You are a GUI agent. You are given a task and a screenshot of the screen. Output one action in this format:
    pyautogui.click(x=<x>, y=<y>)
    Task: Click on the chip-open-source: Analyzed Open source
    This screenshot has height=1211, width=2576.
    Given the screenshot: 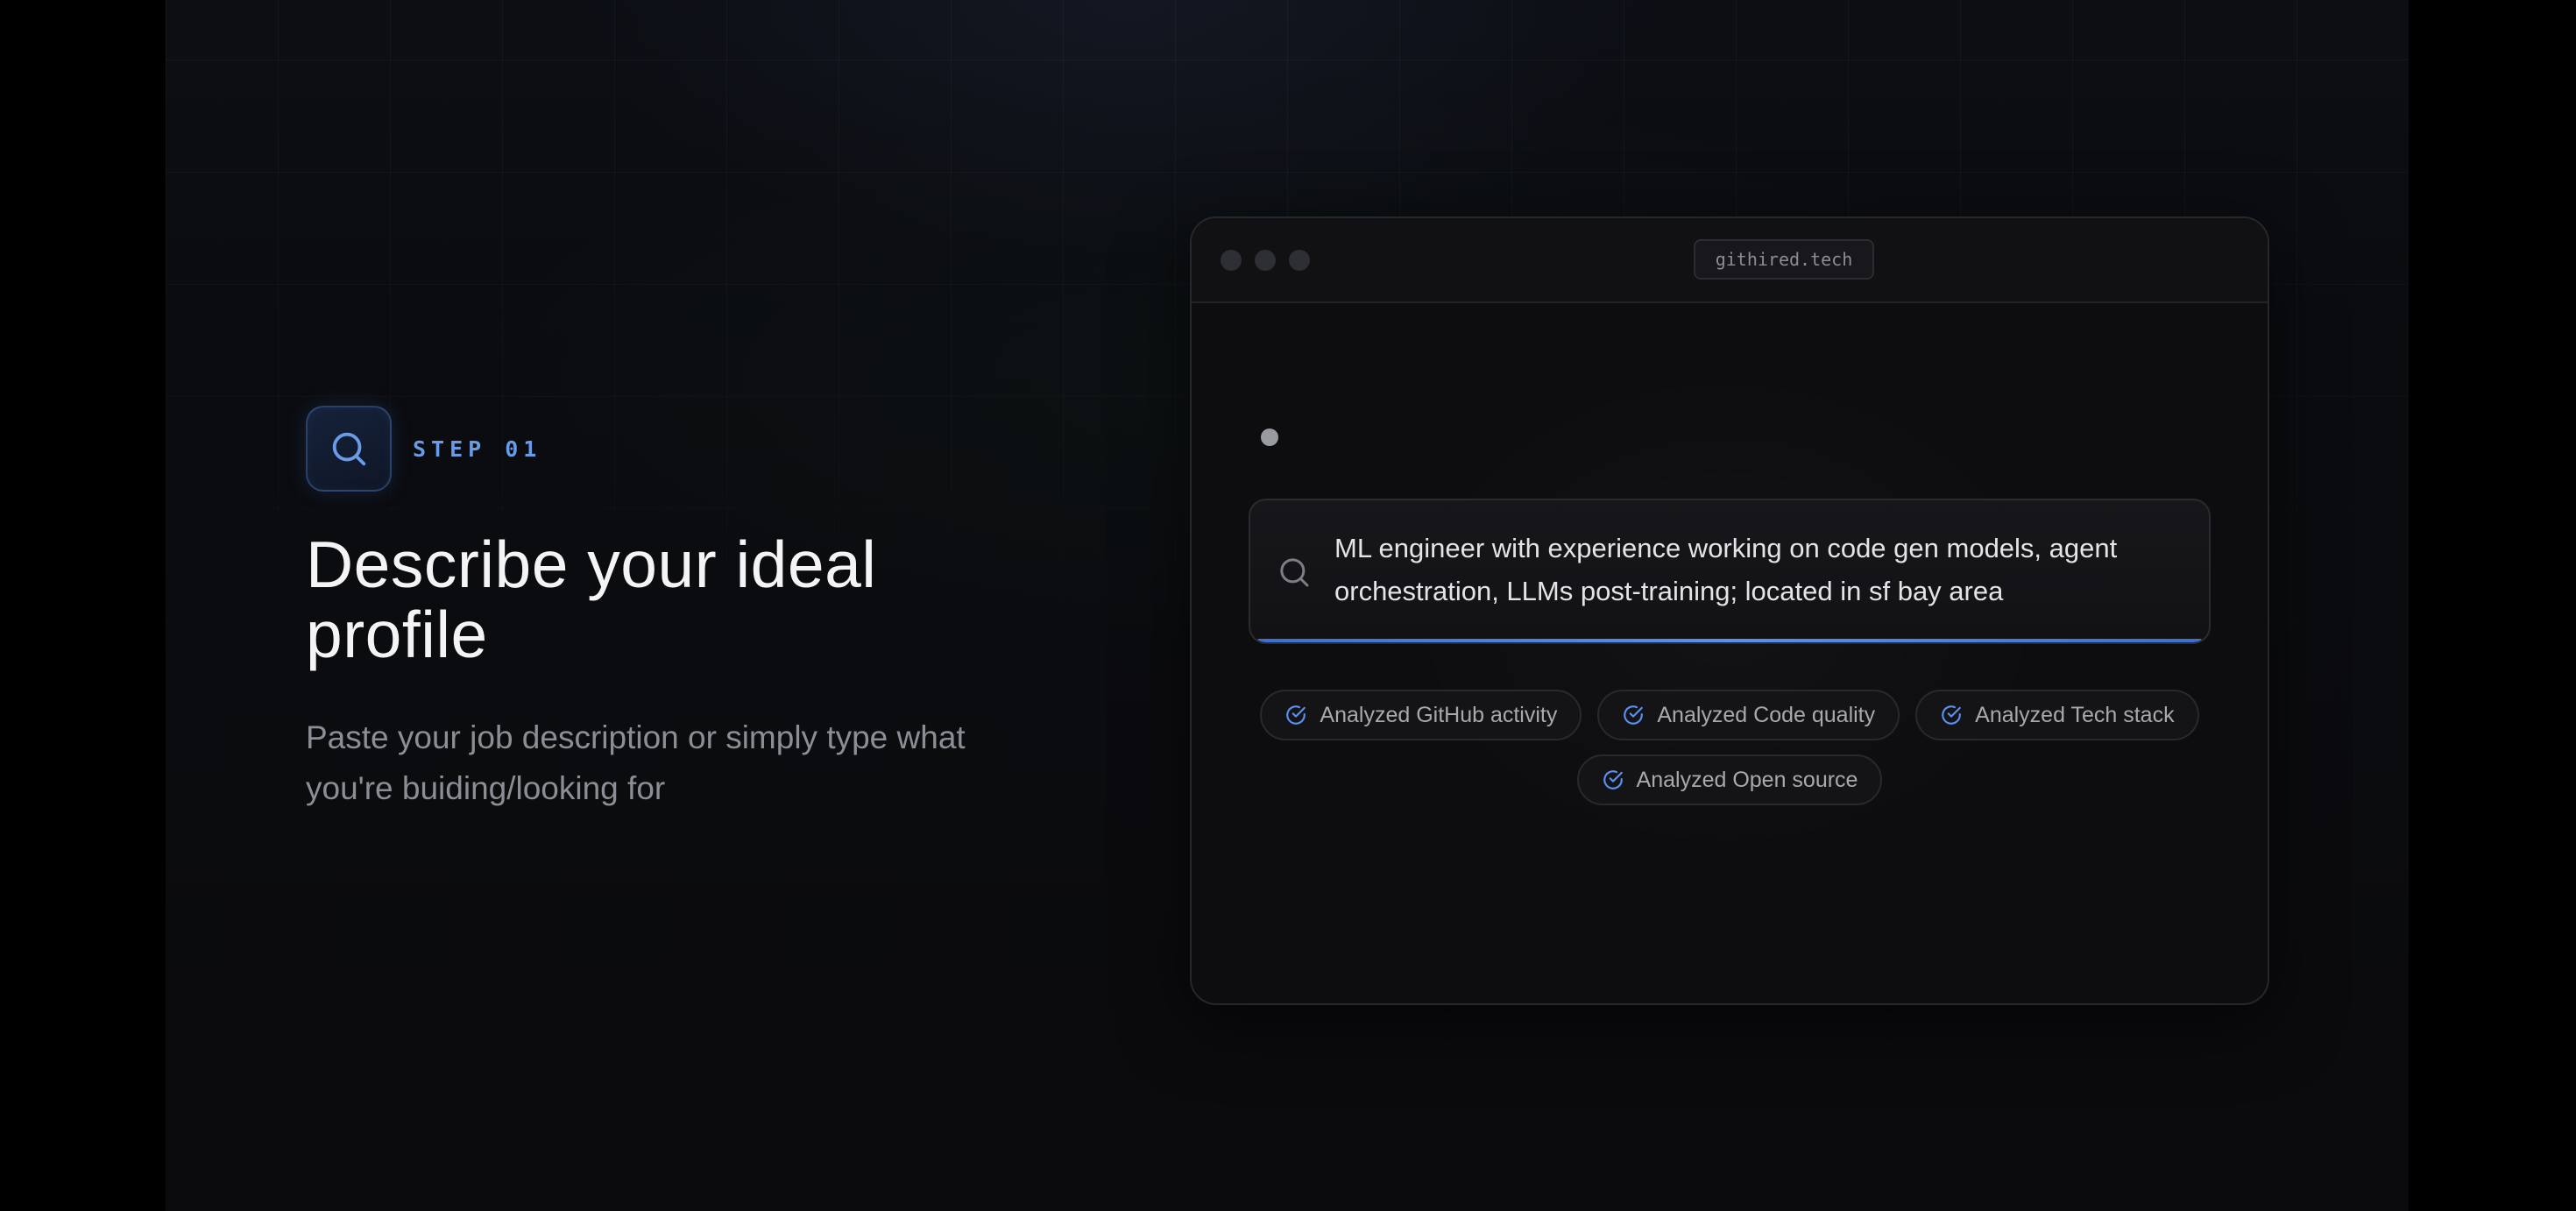 What is the action you would take?
    pyautogui.click(x=1729, y=779)
    